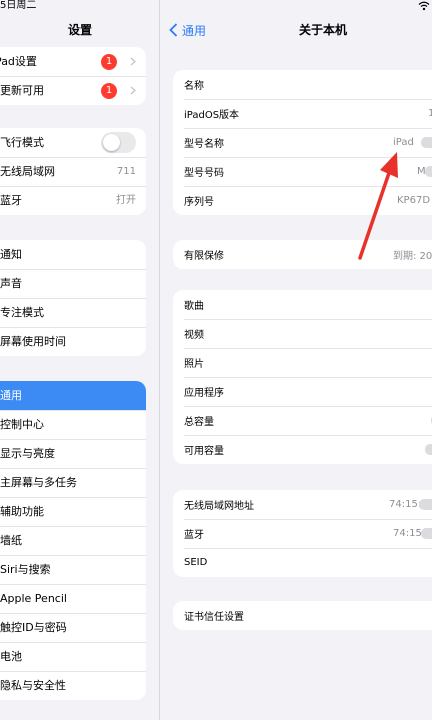  I want to click on about-row-label: 蓝牙, so click(194, 535).